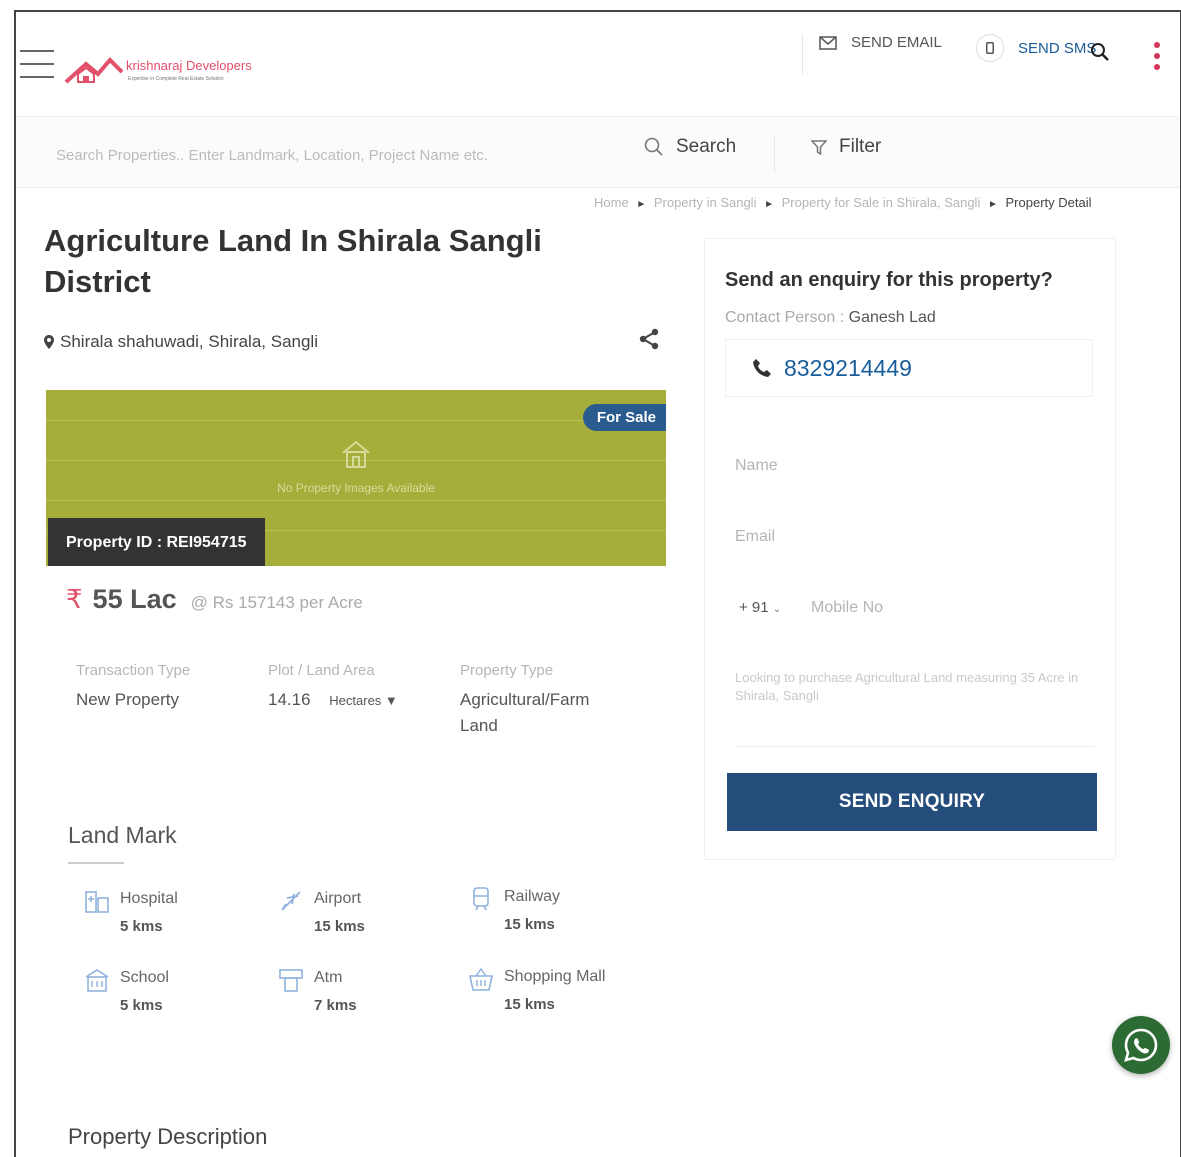 The width and height of the screenshot is (1181, 1157). What do you see at coordinates (514, 910) in the screenshot?
I see `landmark-item-railway: Railway 15 kms` at bounding box center [514, 910].